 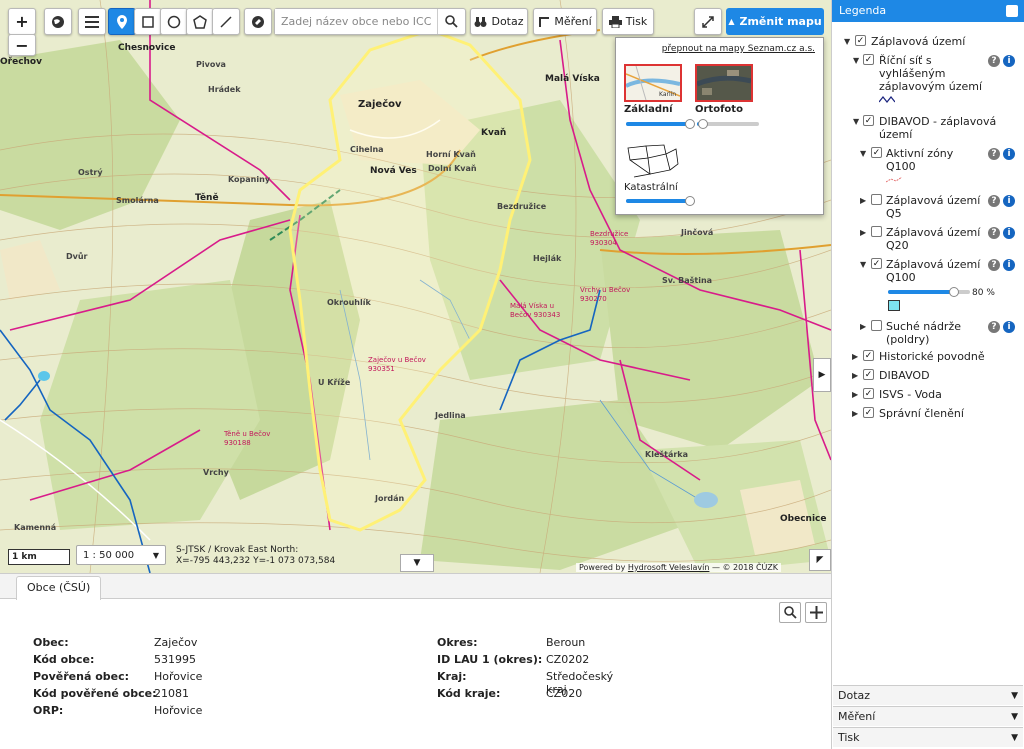 What do you see at coordinates (494, 133) in the screenshot?
I see `place-label: Kvaň` at bounding box center [494, 133].